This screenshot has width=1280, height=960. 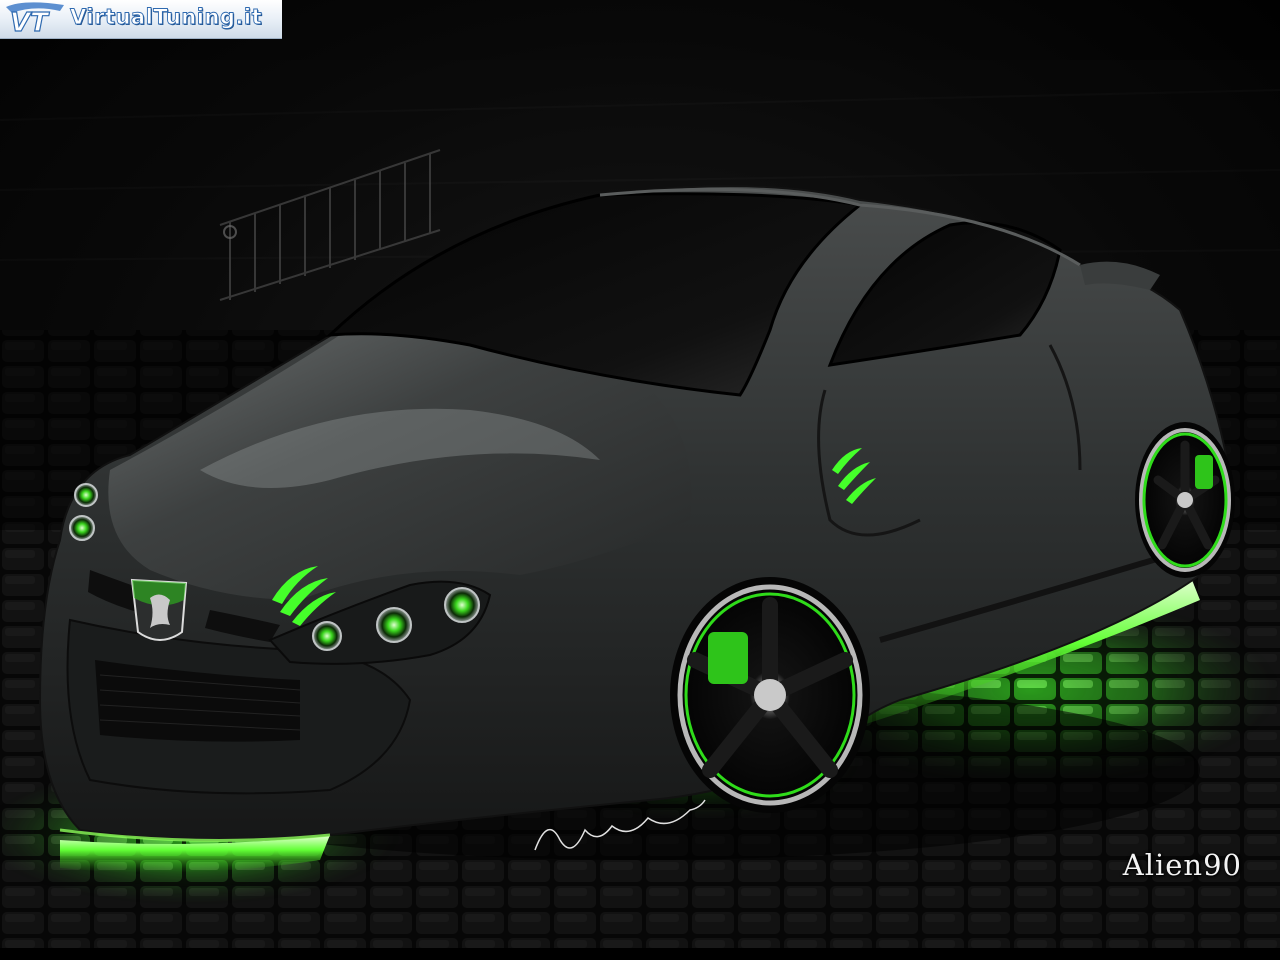 I want to click on peugeot-lion-badge, so click(x=159, y=609).